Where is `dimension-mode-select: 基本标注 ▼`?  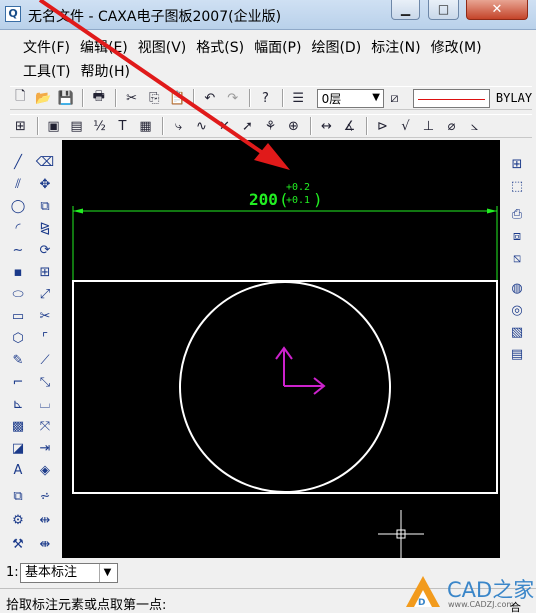 dimension-mode-select: 基本标注 ▼ is located at coordinates (69, 573).